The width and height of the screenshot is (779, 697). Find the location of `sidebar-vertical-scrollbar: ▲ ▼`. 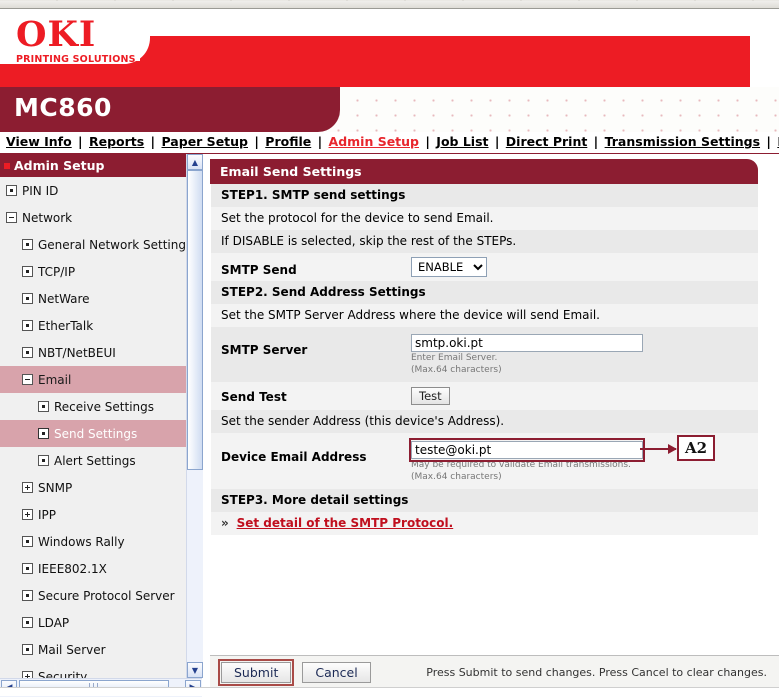

sidebar-vertical-scrollbar: ▲ ▼ is located at coordinates (194, 416).